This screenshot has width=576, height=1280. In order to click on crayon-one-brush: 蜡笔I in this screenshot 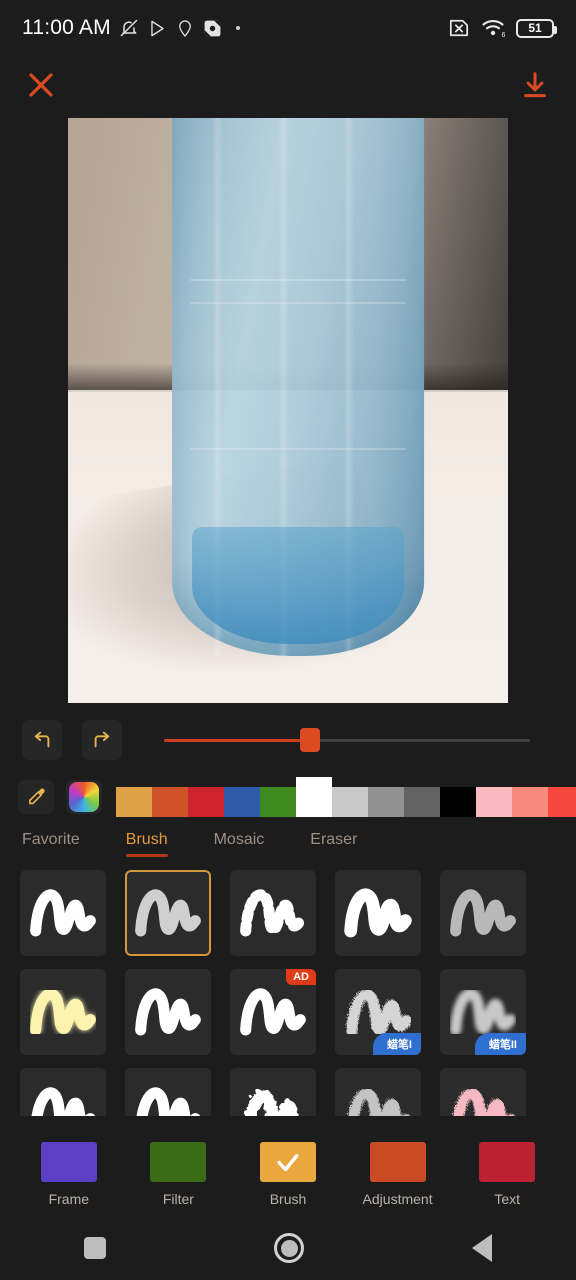, I will do `click(378, 1012)`.